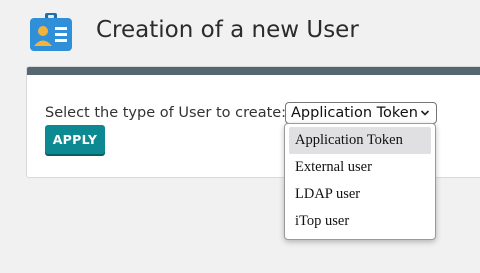  Describe the element at coordinates (360, 140) in the screenshot. I see `option-application-token: Application Token` at that location.